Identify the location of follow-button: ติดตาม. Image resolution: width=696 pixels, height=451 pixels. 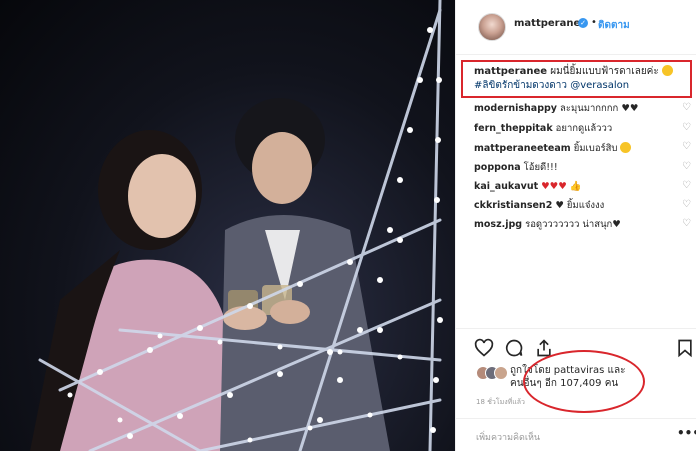
(614, 25).